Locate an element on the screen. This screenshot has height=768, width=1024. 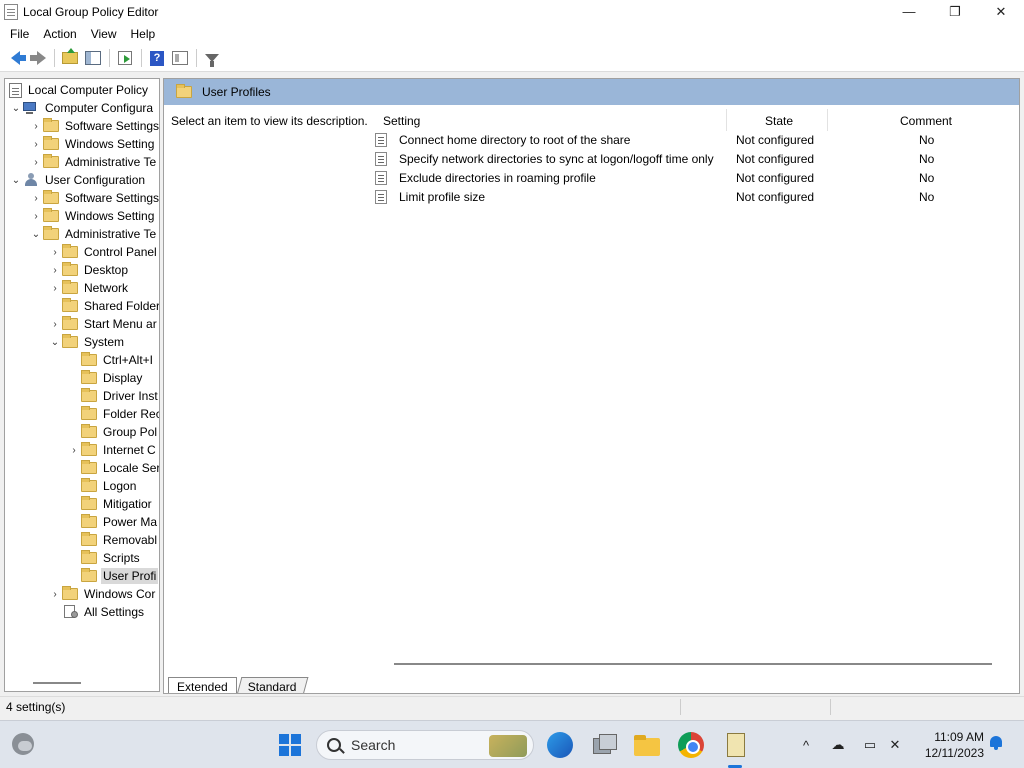
network-icon: ▭ is located at coordinates (870, 745).